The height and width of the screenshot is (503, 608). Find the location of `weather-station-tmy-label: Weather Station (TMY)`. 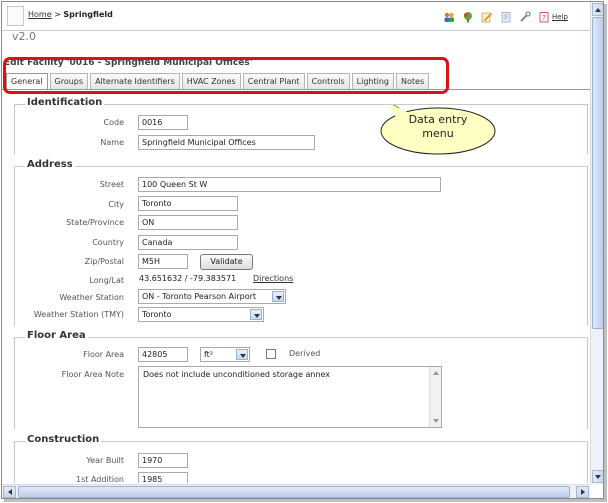

weather-station-tmy-label: Weather Station (TMY) is located at coordinates (78, 314).